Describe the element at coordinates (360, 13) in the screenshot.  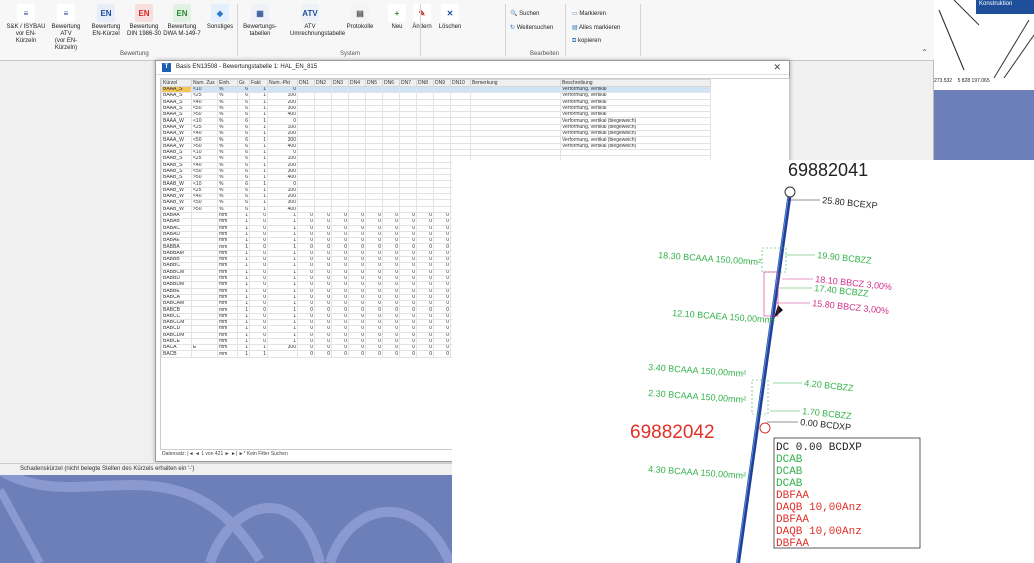
I see `protokolle-icon: ▤` at that location.